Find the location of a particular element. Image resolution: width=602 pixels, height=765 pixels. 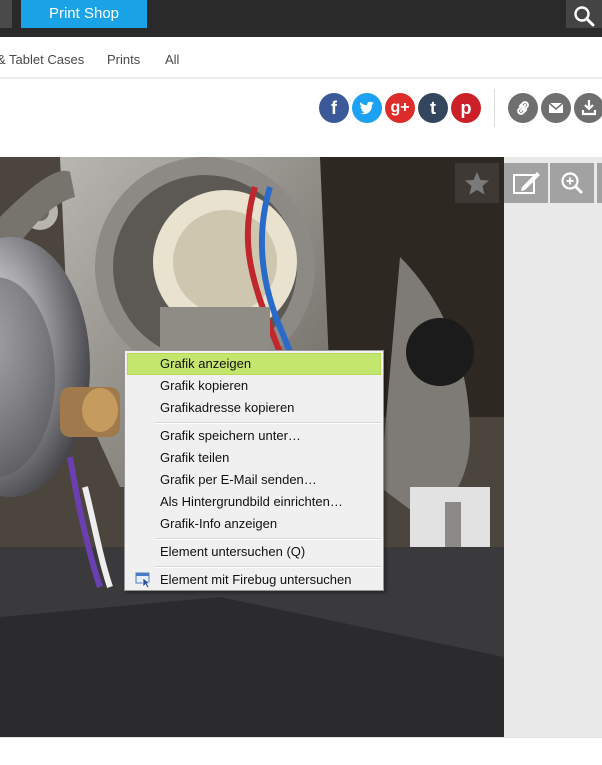

nav-divider is located at coordinates (301, 78).